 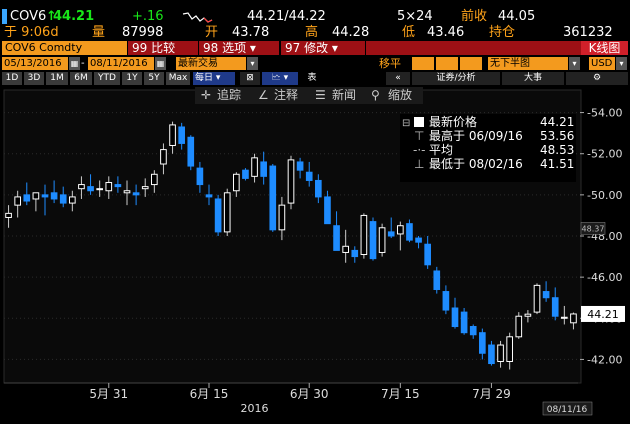 I want to click on range-ytd: YTD, so click(x=107, y=78).